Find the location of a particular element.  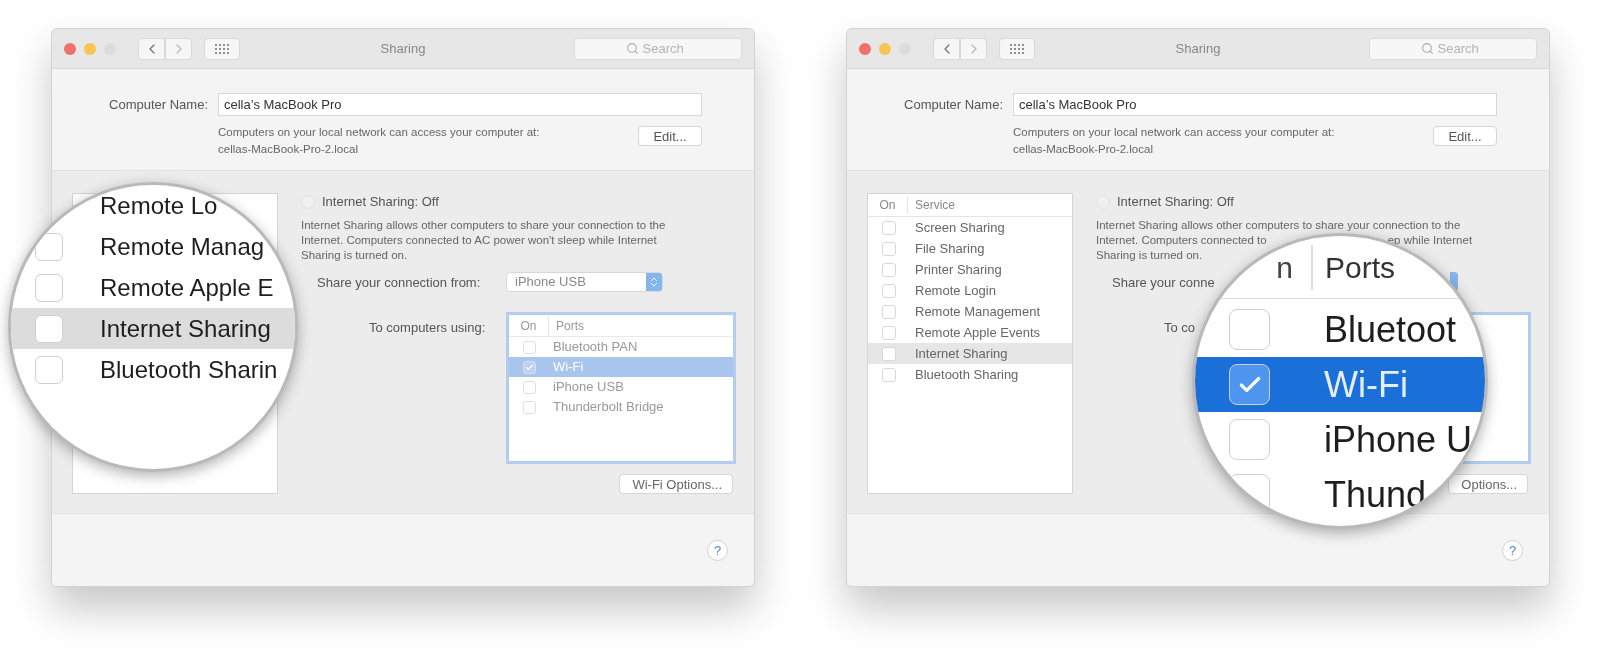

service-row: Remote Management is located at coordinates (970, 311).